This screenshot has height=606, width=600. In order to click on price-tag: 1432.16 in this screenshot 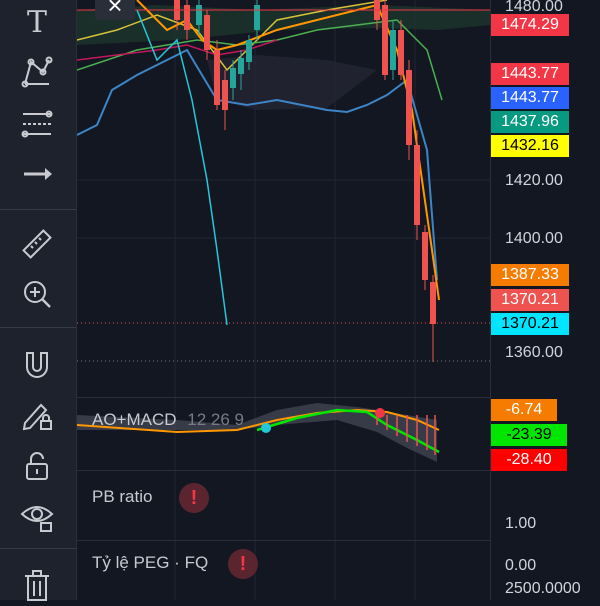, I will do `click(530, 146)`.